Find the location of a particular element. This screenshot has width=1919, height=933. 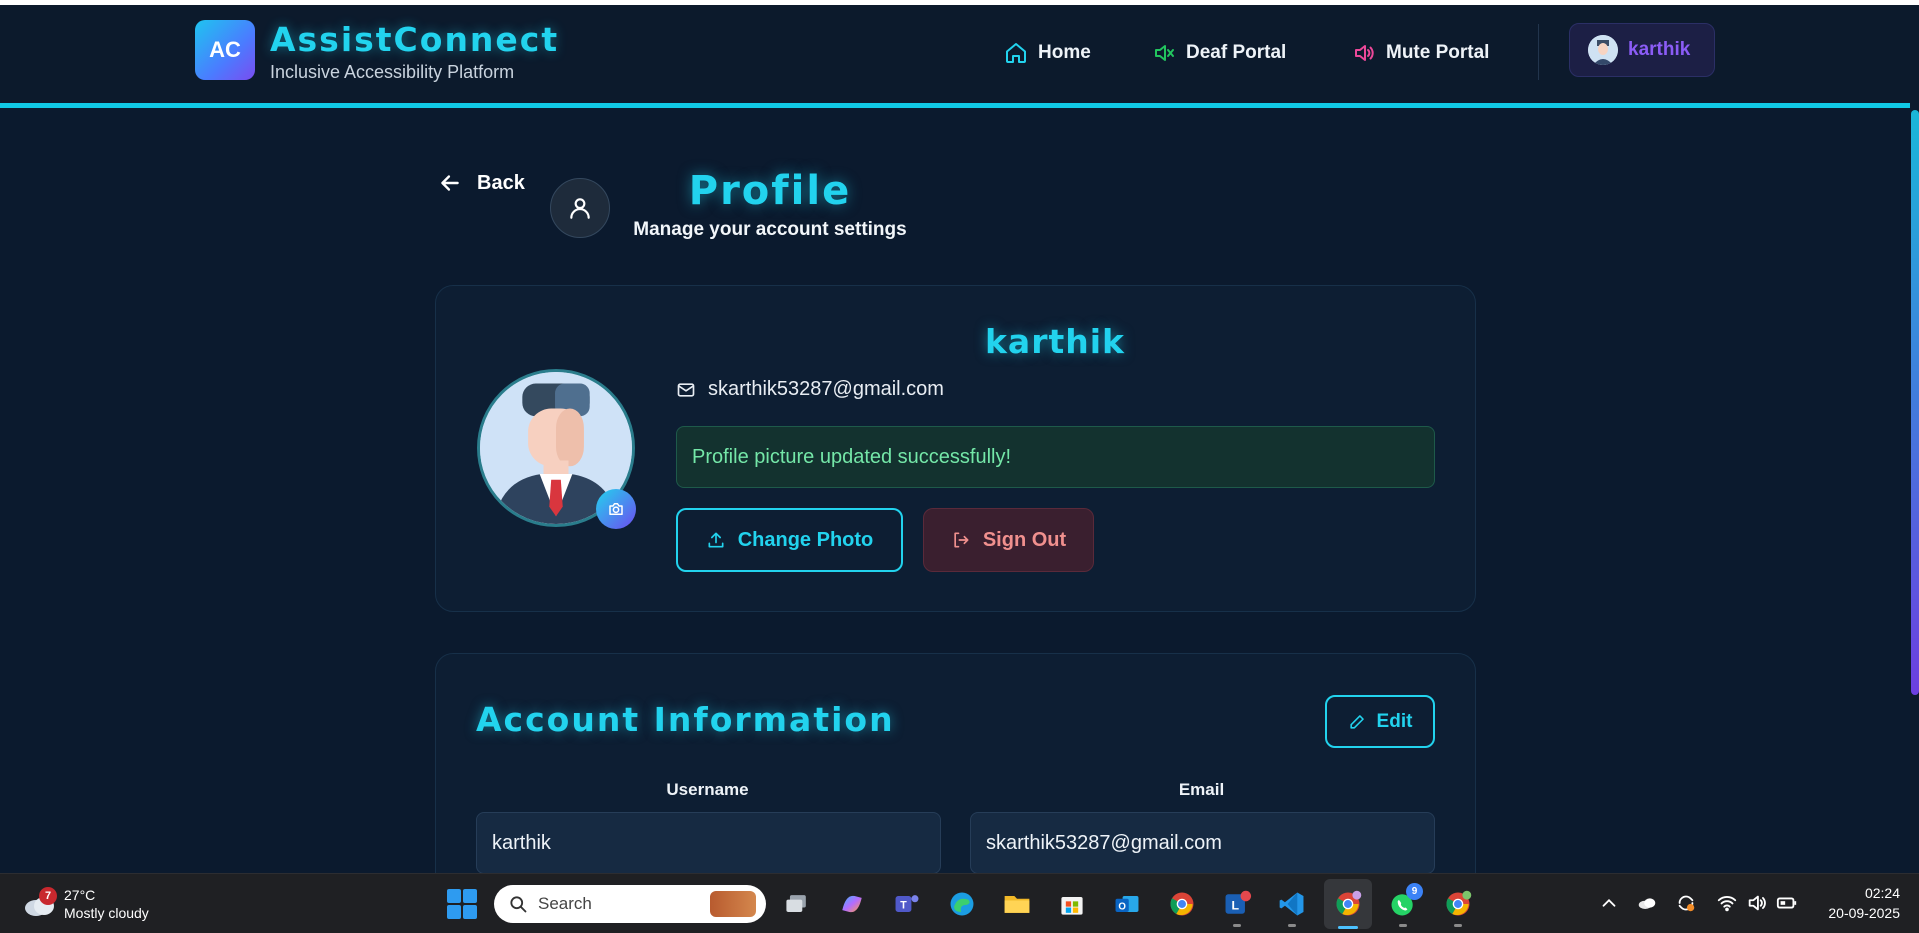

brand-logo: AC is located at coordinates (225, 50).